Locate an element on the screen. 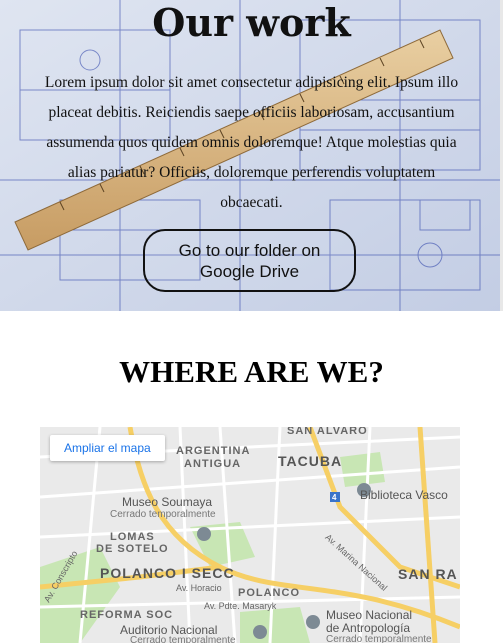  map-label-polanco: POLANCO is located at coordinates (269, 593).